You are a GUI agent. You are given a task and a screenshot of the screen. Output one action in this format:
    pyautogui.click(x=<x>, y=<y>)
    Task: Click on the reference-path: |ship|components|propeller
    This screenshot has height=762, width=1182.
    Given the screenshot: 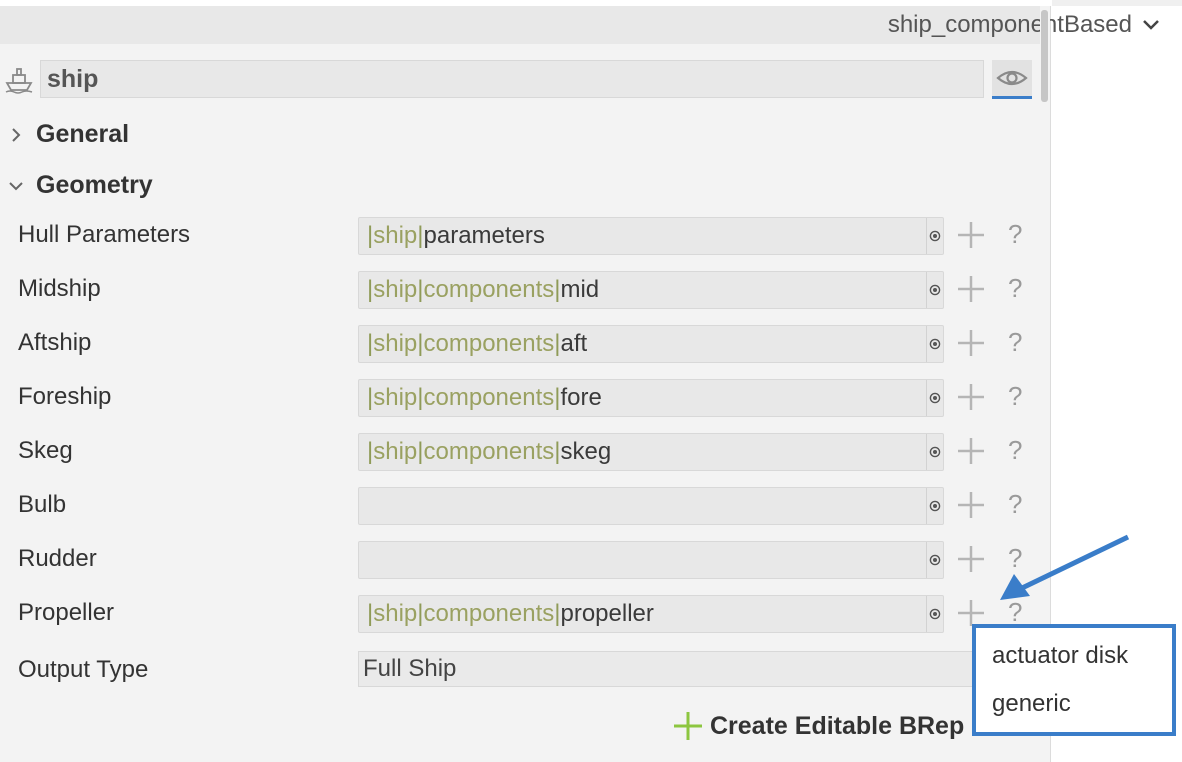 What is the action you would take?
    pyautogui.click(x=510, y=614)
    